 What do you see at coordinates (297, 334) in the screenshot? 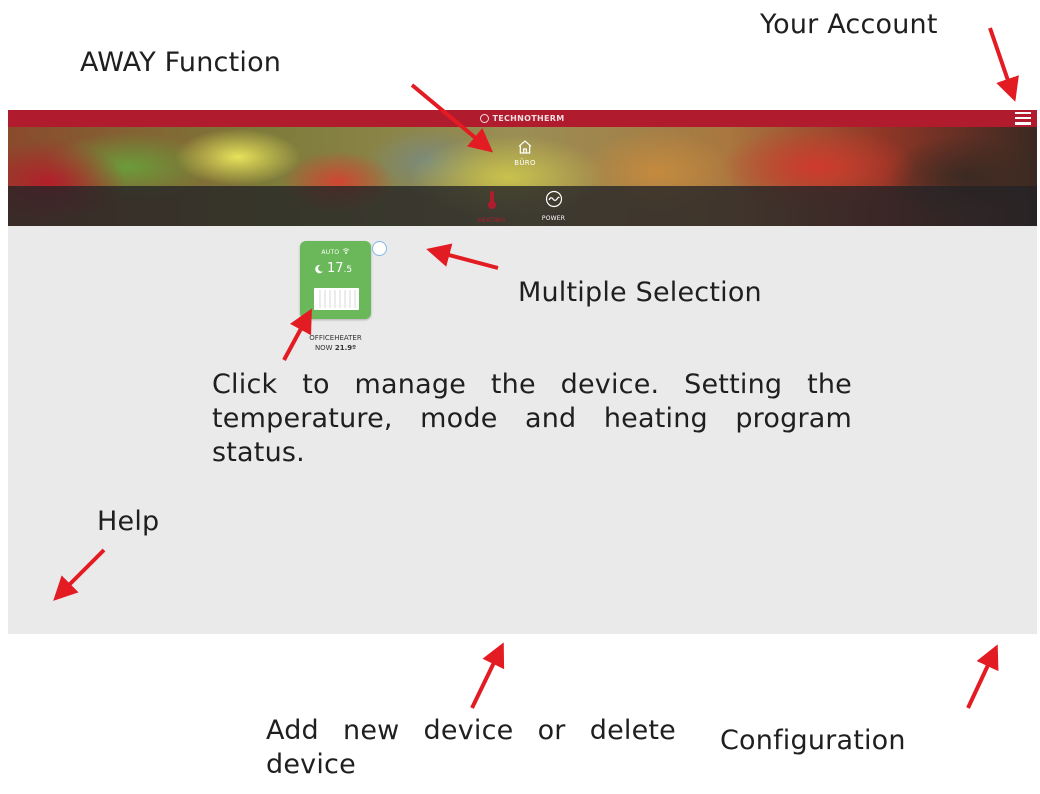
I see `arrow-click-device` at bounding box center [297, 334].